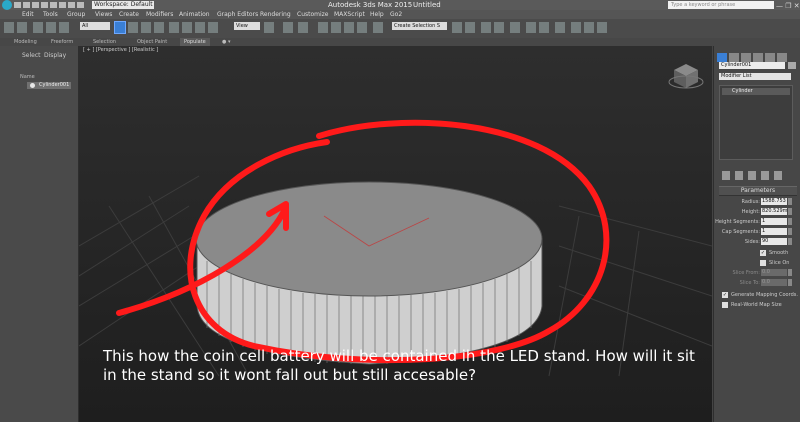 The width and height of the screenshot is (800, 422). What do you see at coordinates (247, 26) in the screenshot?
I see `reference-coord-dropdown: View` at bounding box center [247, 26].